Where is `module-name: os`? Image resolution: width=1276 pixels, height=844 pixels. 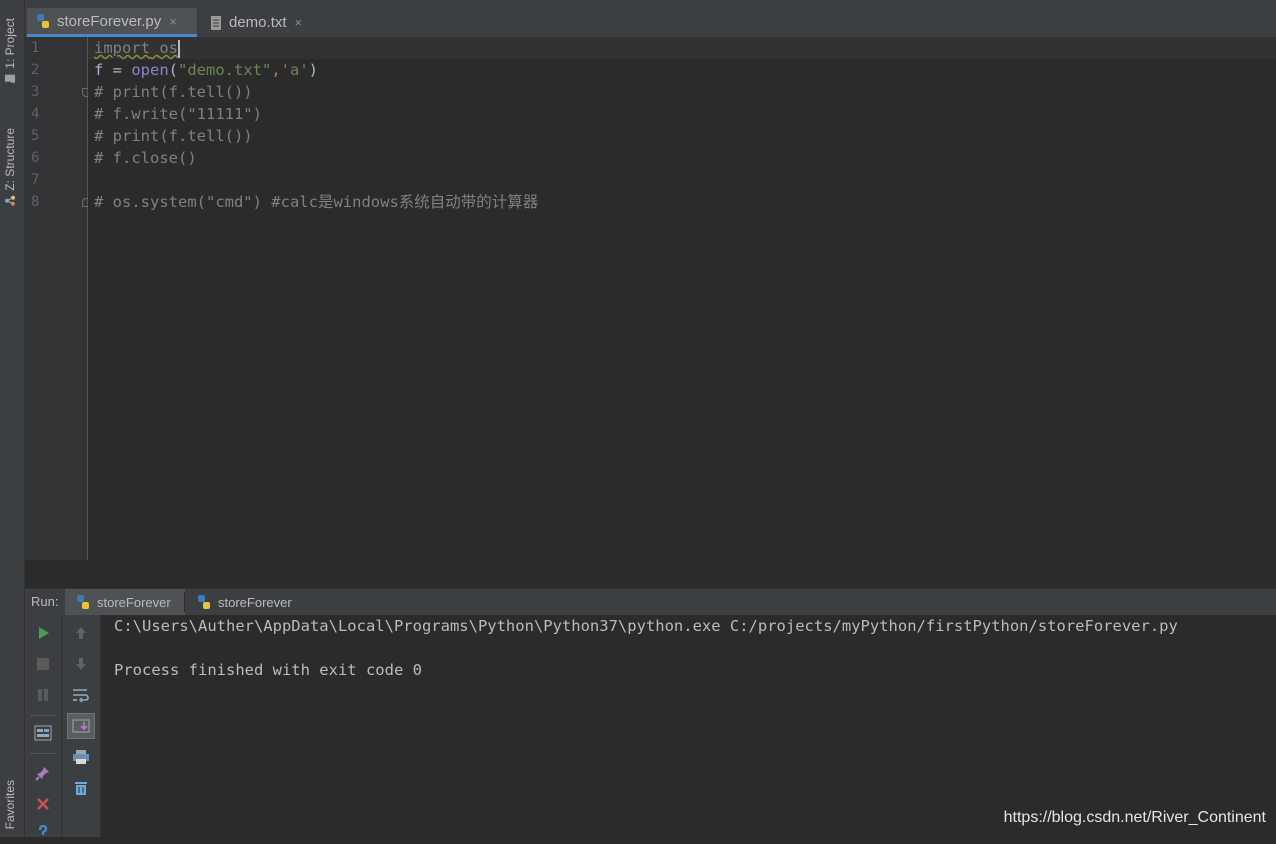 module-name: os is located at coordinates (169, 48).